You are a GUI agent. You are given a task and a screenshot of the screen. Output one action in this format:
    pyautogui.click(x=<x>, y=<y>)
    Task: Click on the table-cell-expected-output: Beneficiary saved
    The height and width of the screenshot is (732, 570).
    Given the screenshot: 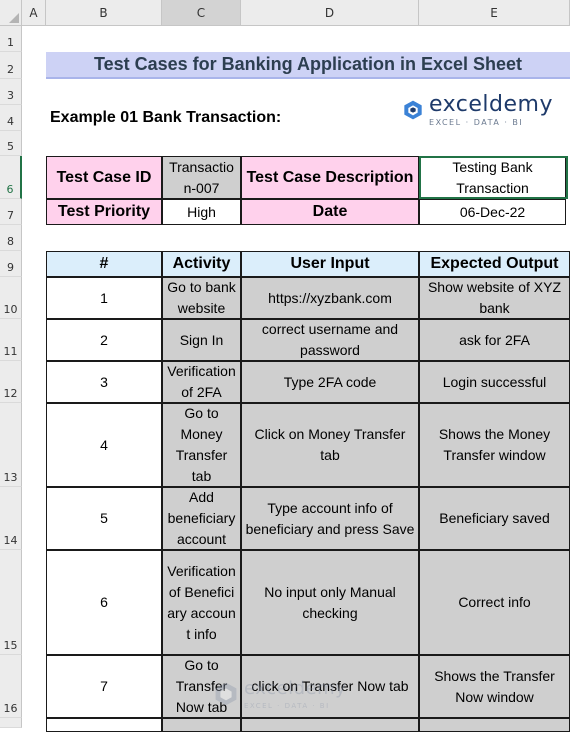 What is the action you would take?
    pyautogui.click(x=494, y=518)
    